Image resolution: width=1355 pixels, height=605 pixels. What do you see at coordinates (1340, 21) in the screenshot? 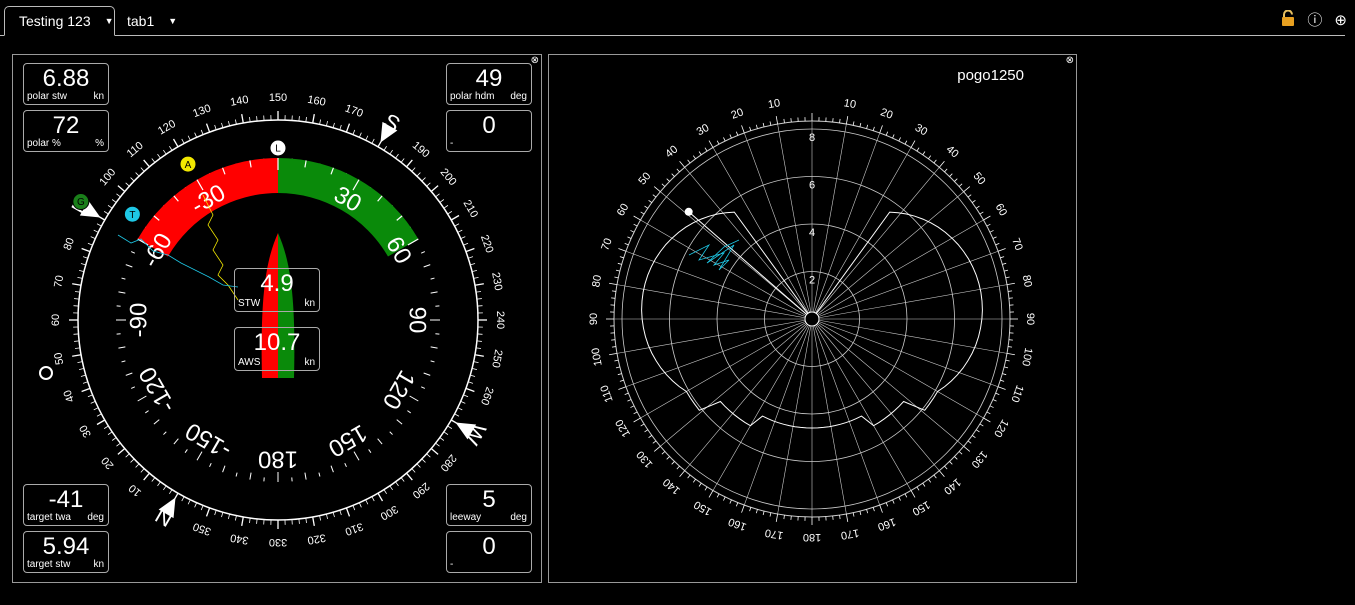
I see `add-icon: ⊕` at bounding box center [1340, 21].